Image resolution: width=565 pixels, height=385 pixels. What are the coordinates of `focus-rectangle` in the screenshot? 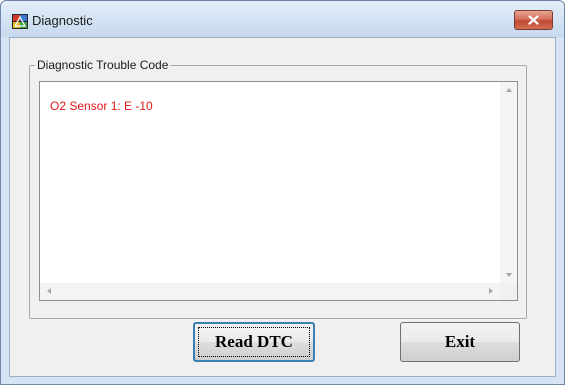 It's located at (254, 342).